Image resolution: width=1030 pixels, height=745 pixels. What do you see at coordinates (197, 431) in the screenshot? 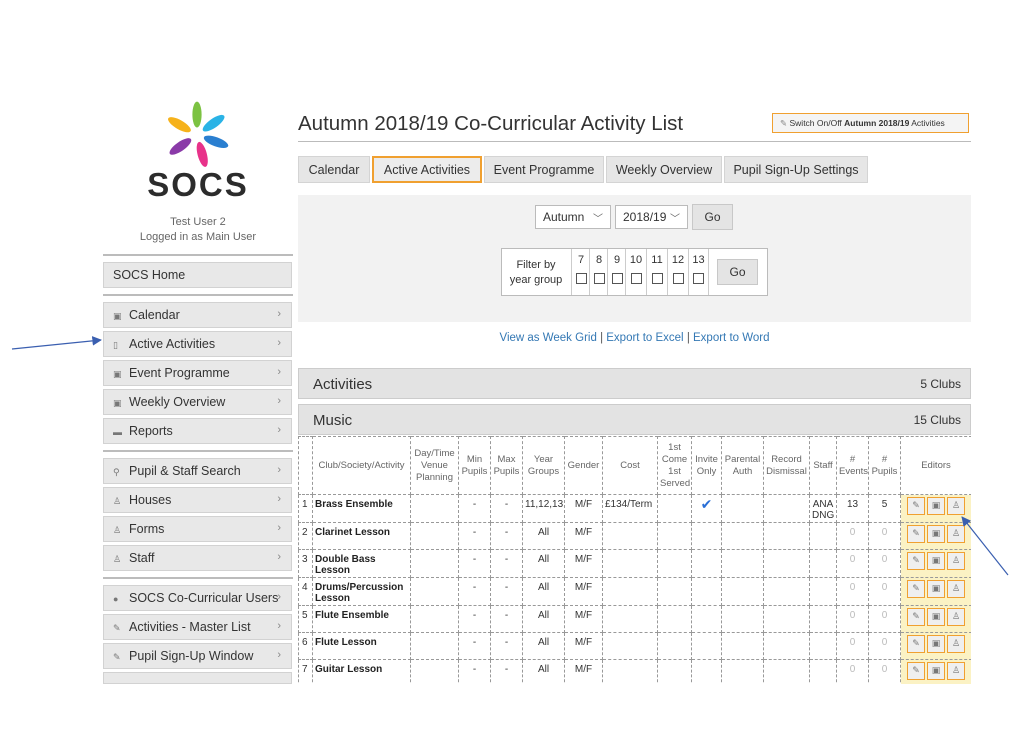
I see `sidebar-item-reports: ▬ Reports ›` at bounding box center [197, 431].